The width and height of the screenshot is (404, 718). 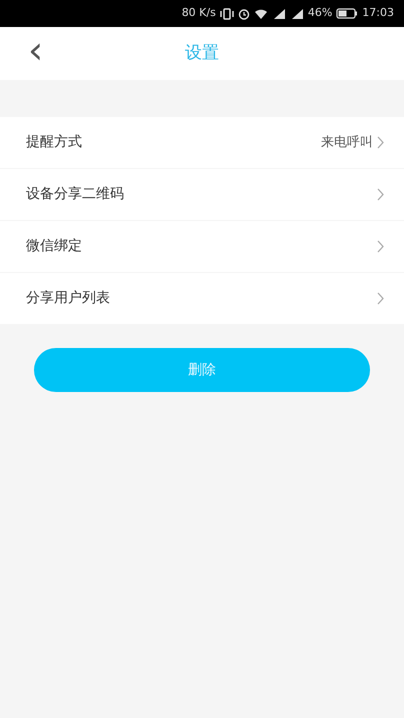 I want to click on back-button: ‹, so click(x=36, y=50).